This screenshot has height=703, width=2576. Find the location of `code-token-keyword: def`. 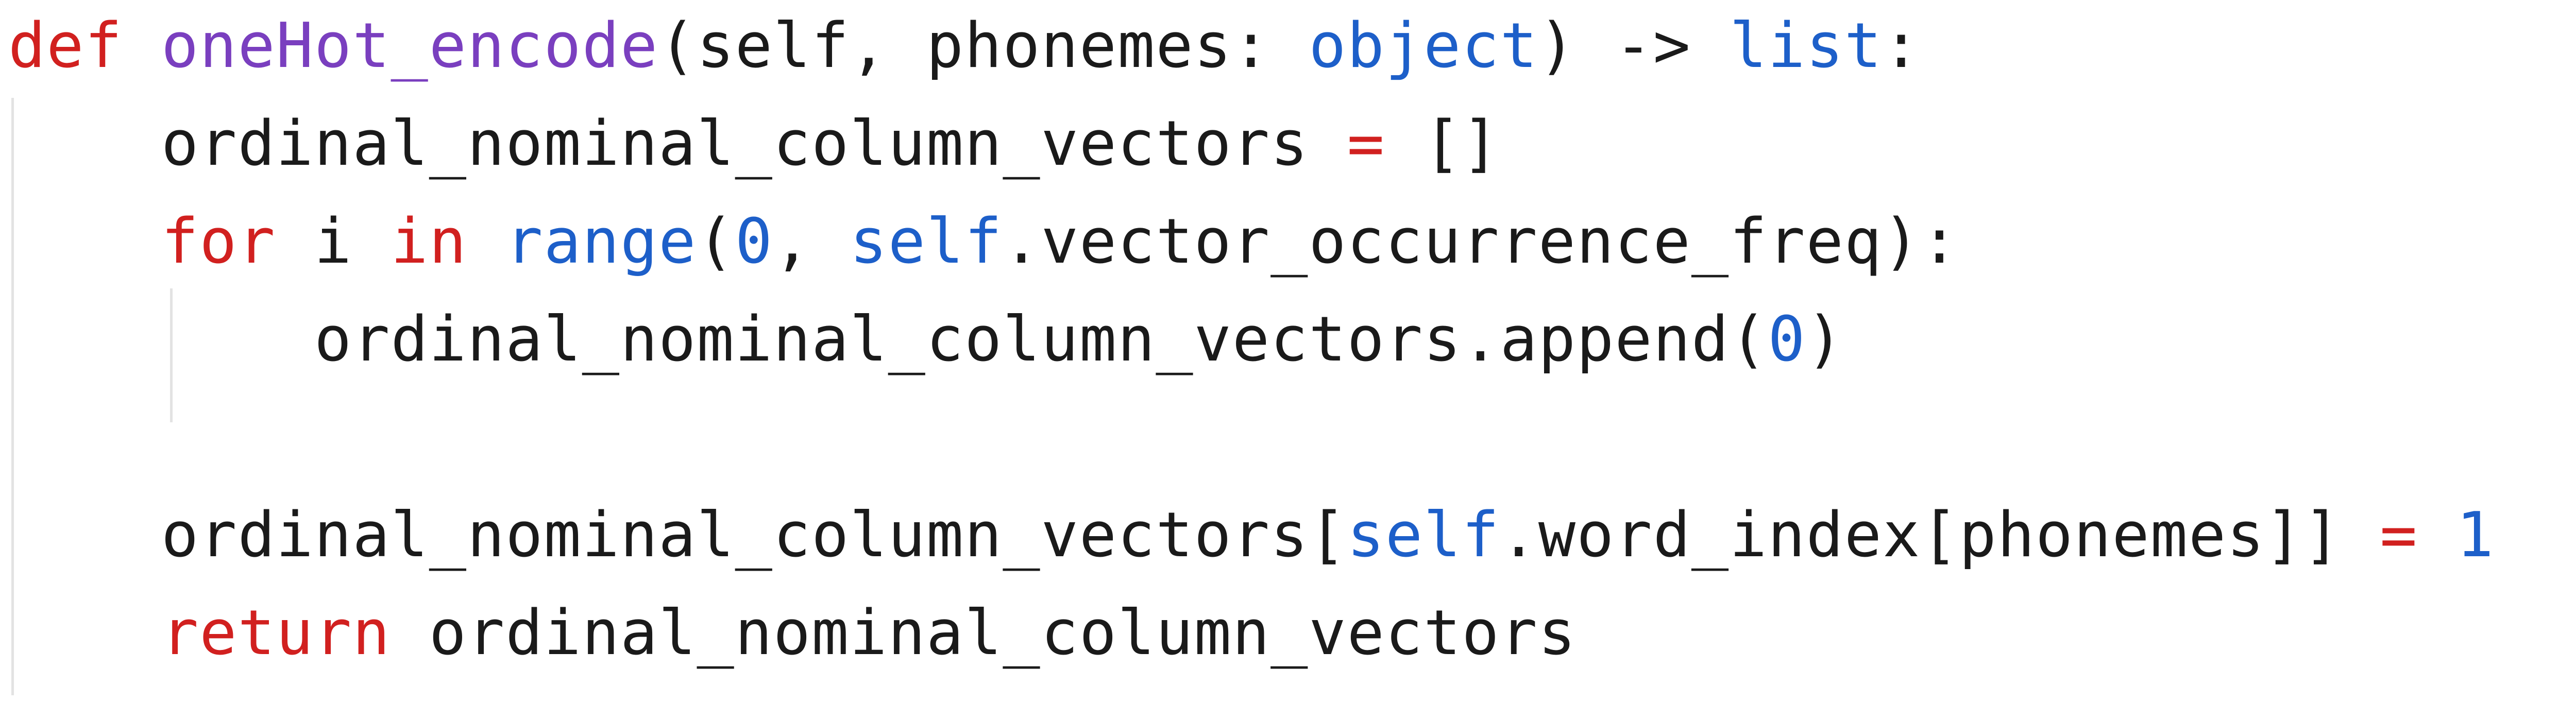

code-token-keyword: def is located at coordinates (65, 46).